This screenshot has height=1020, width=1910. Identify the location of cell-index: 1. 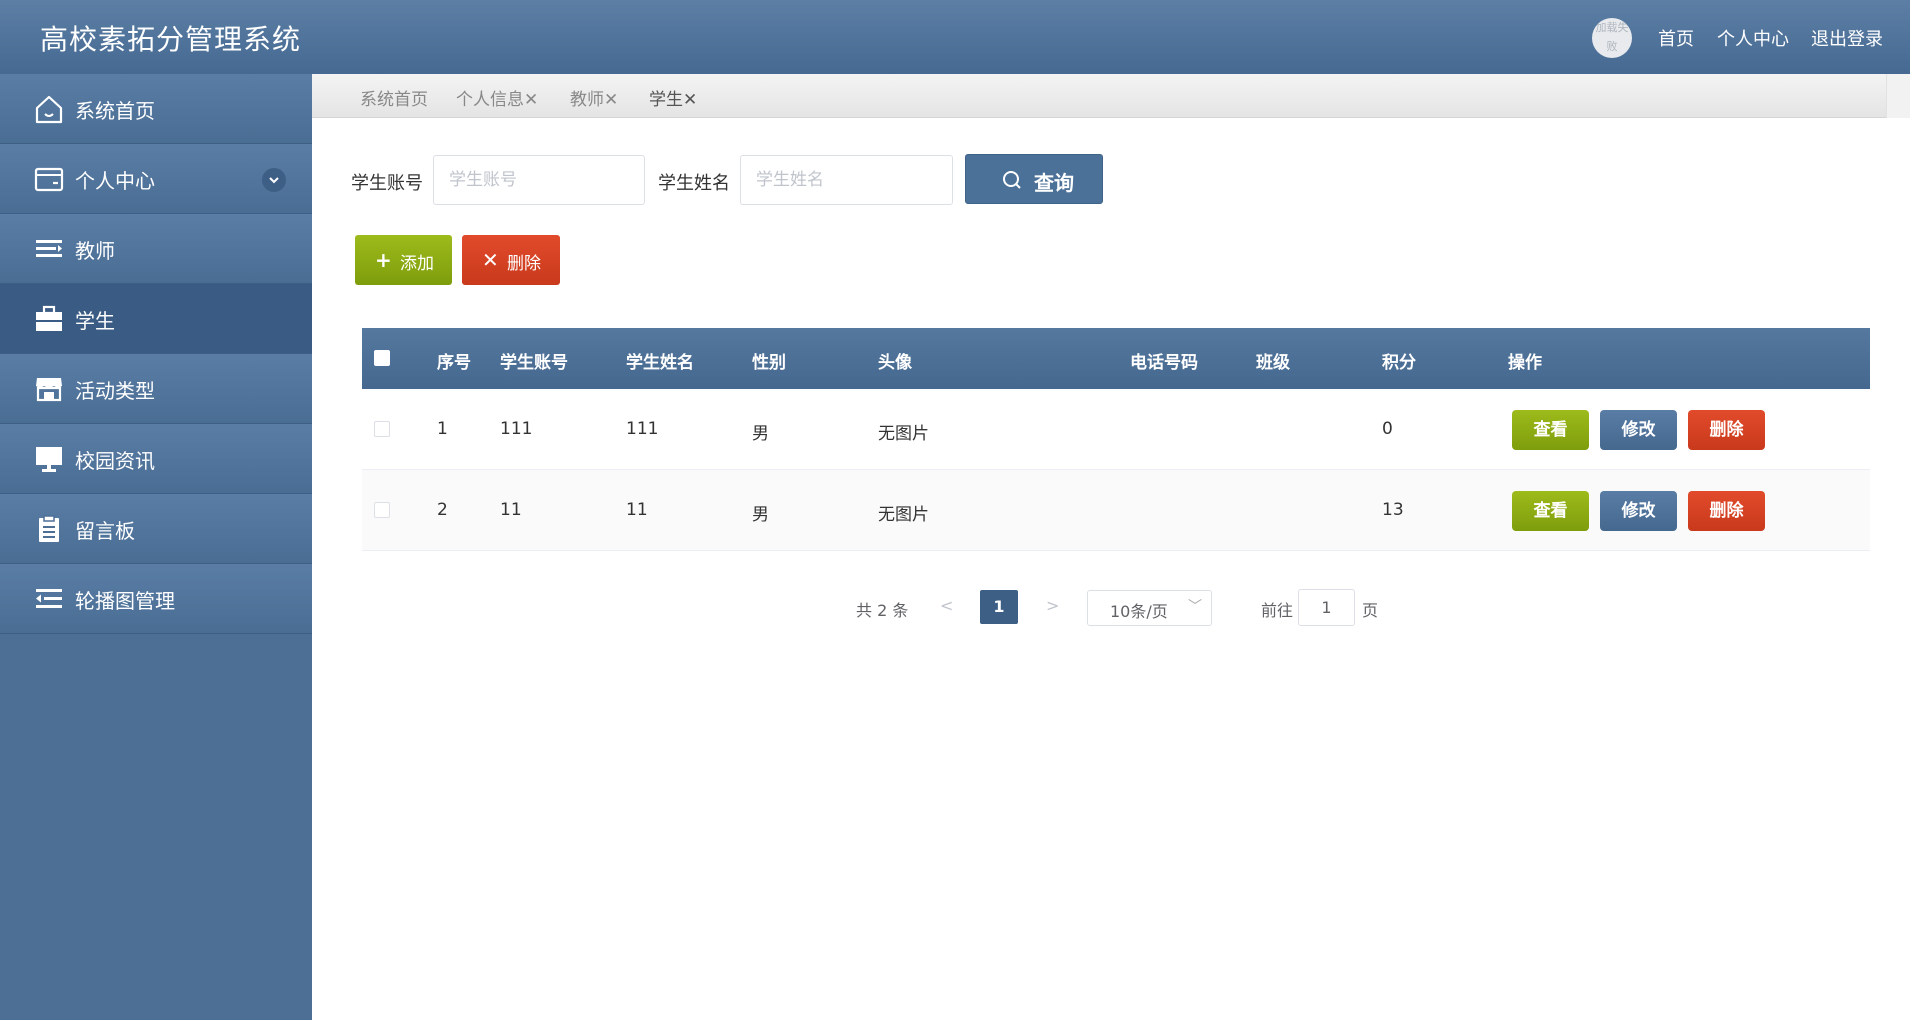
(442, 429).